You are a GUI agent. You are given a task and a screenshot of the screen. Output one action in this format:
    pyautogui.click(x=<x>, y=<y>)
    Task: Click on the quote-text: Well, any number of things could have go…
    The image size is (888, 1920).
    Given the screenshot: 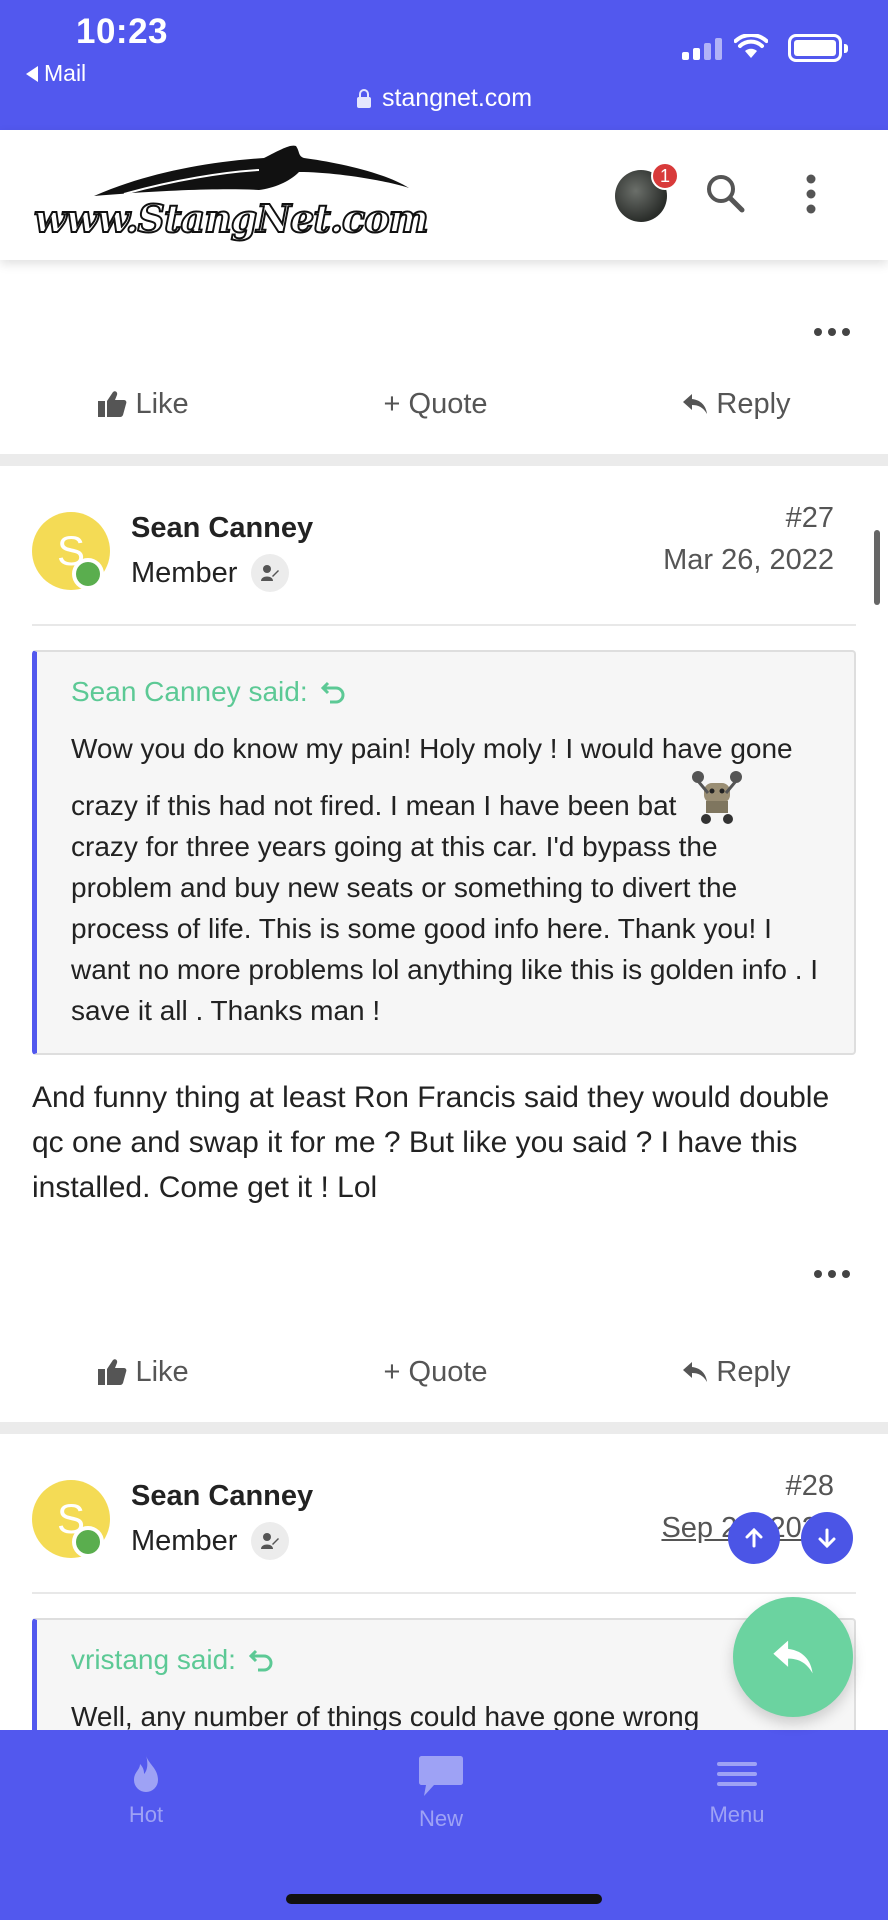 What is the action you would take?
    pyautogui.click(x=385, y=1715)
    